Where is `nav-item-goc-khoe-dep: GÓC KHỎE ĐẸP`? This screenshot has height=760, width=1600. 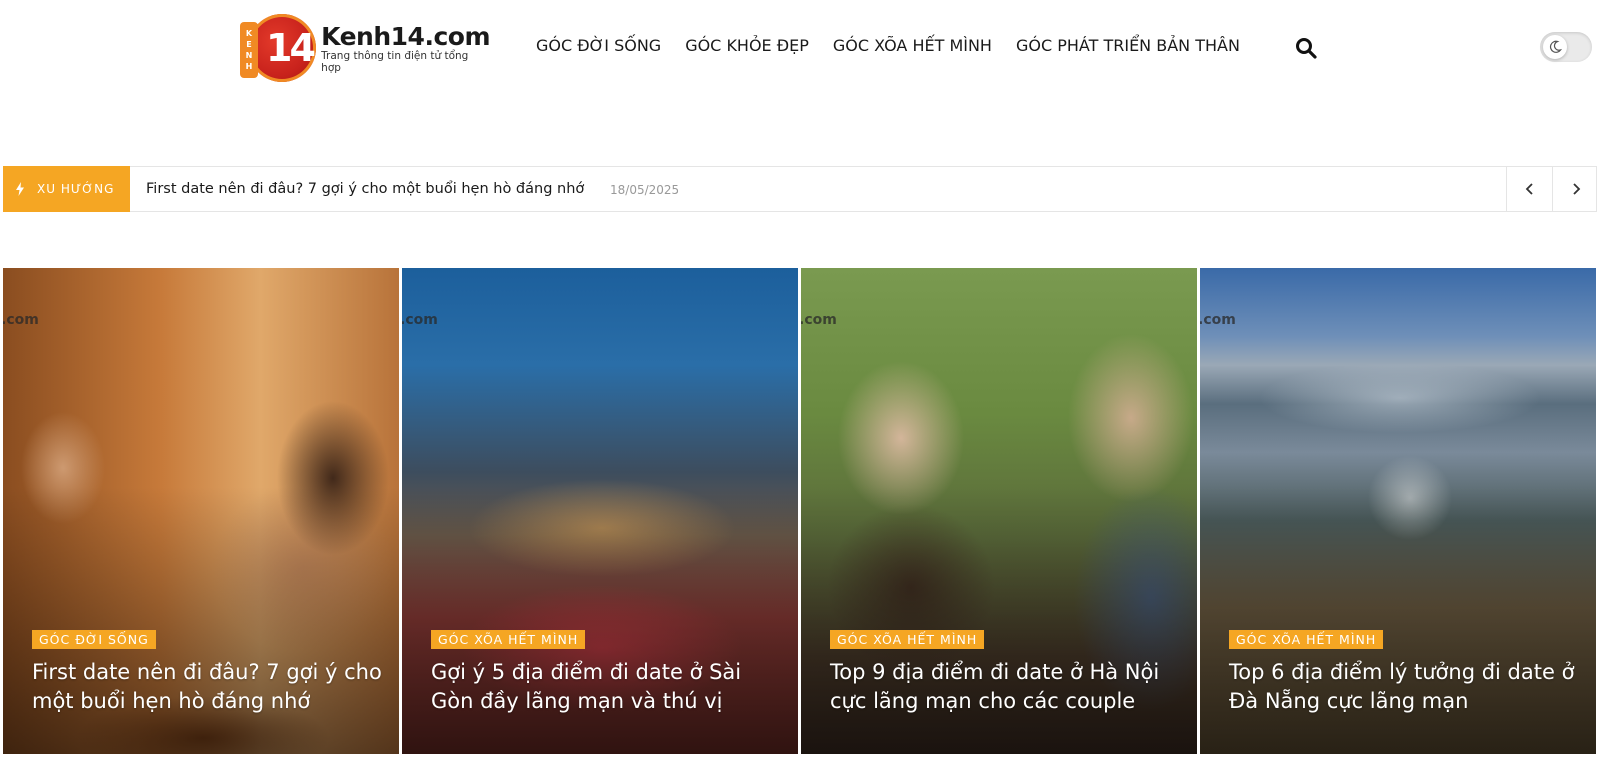 nav-item-goc-khoe-dep: GÓC KHỎE ĐẸP is located at coordinates (747, 45).